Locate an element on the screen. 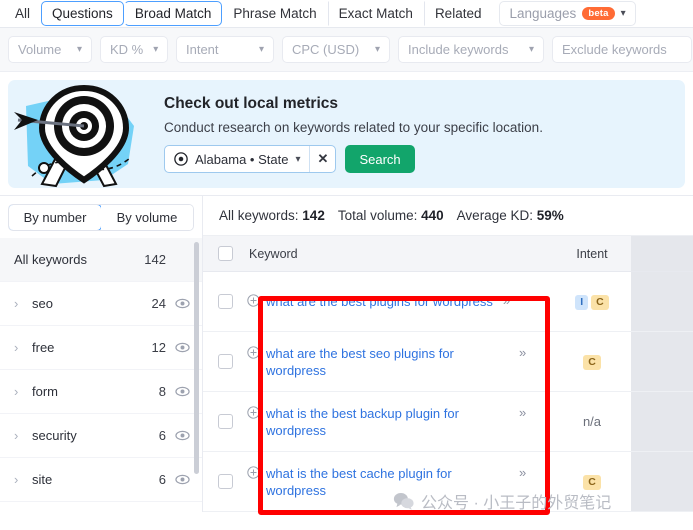 This screenshot has height=530, width=693. sidebar-item-count: 12 is located at coordinates (158, 347).